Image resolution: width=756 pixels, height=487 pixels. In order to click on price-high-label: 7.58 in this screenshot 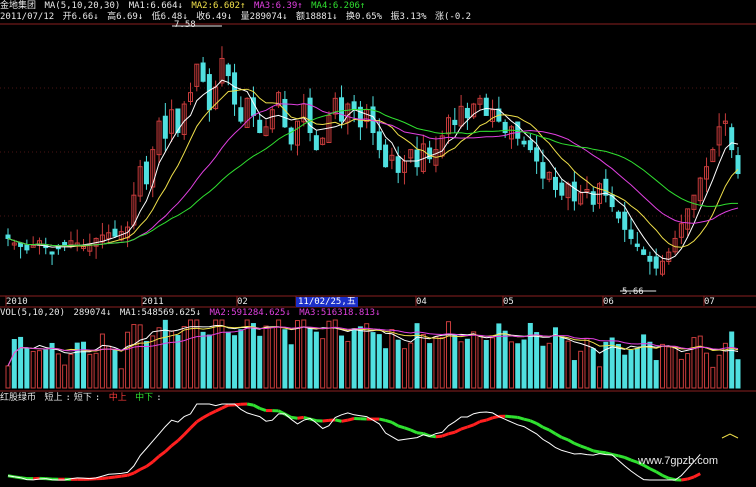, I will do `click(185, 25)`.